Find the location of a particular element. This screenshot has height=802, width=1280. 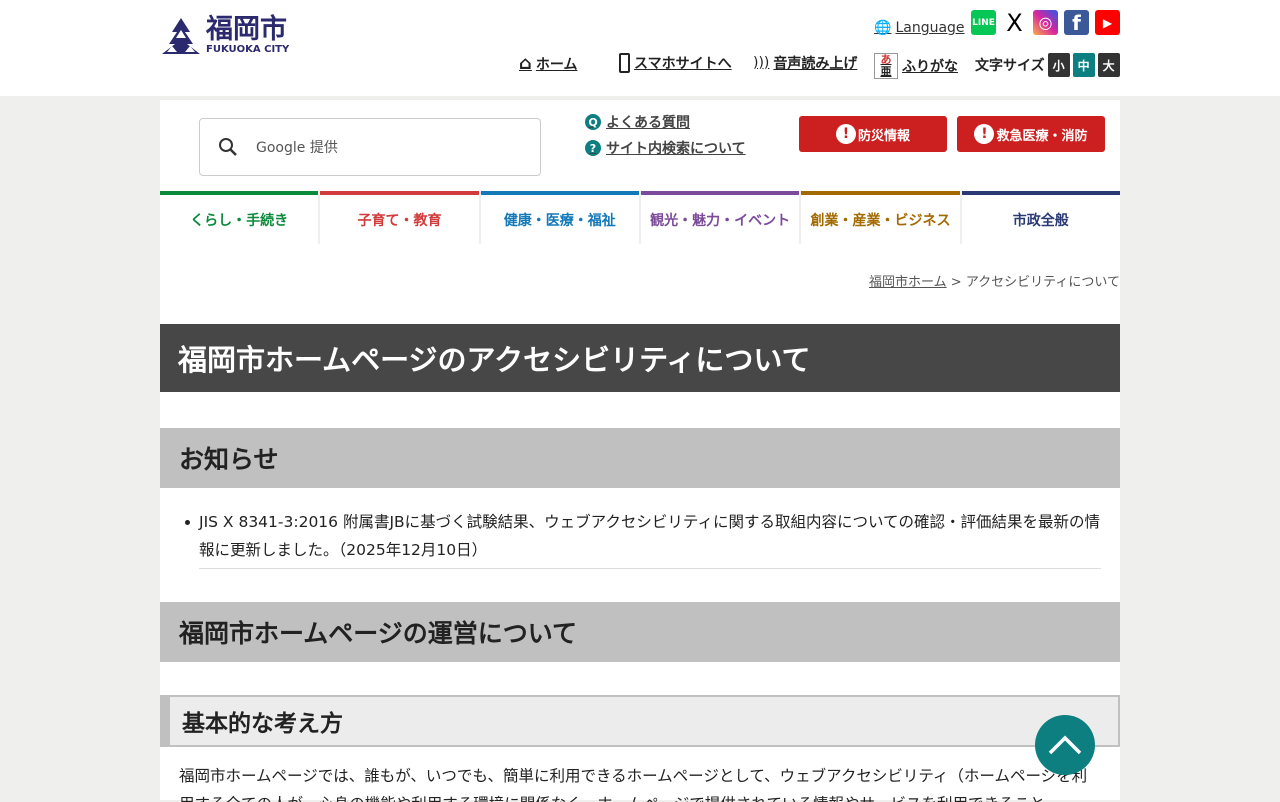

font-size-label: 文字サイズ is located at coordinates (1010, 66).